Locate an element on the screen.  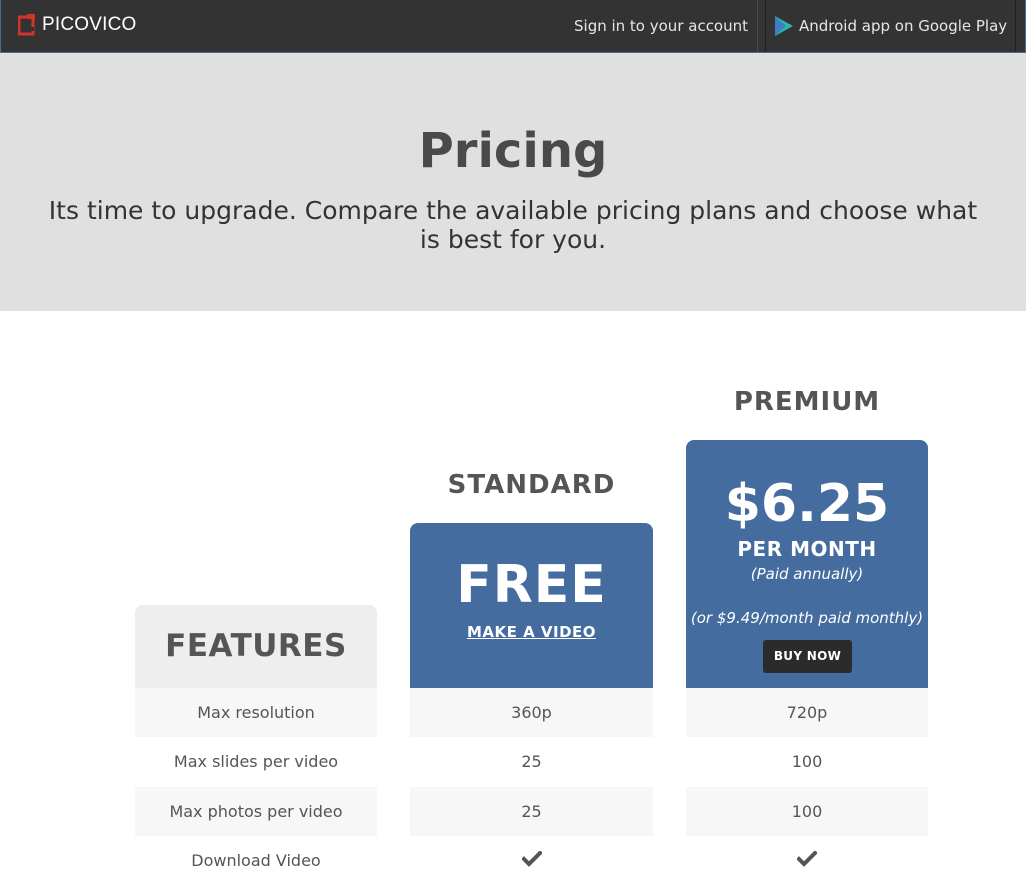
picovico-logo-icon is located at coordinates (27, 25).